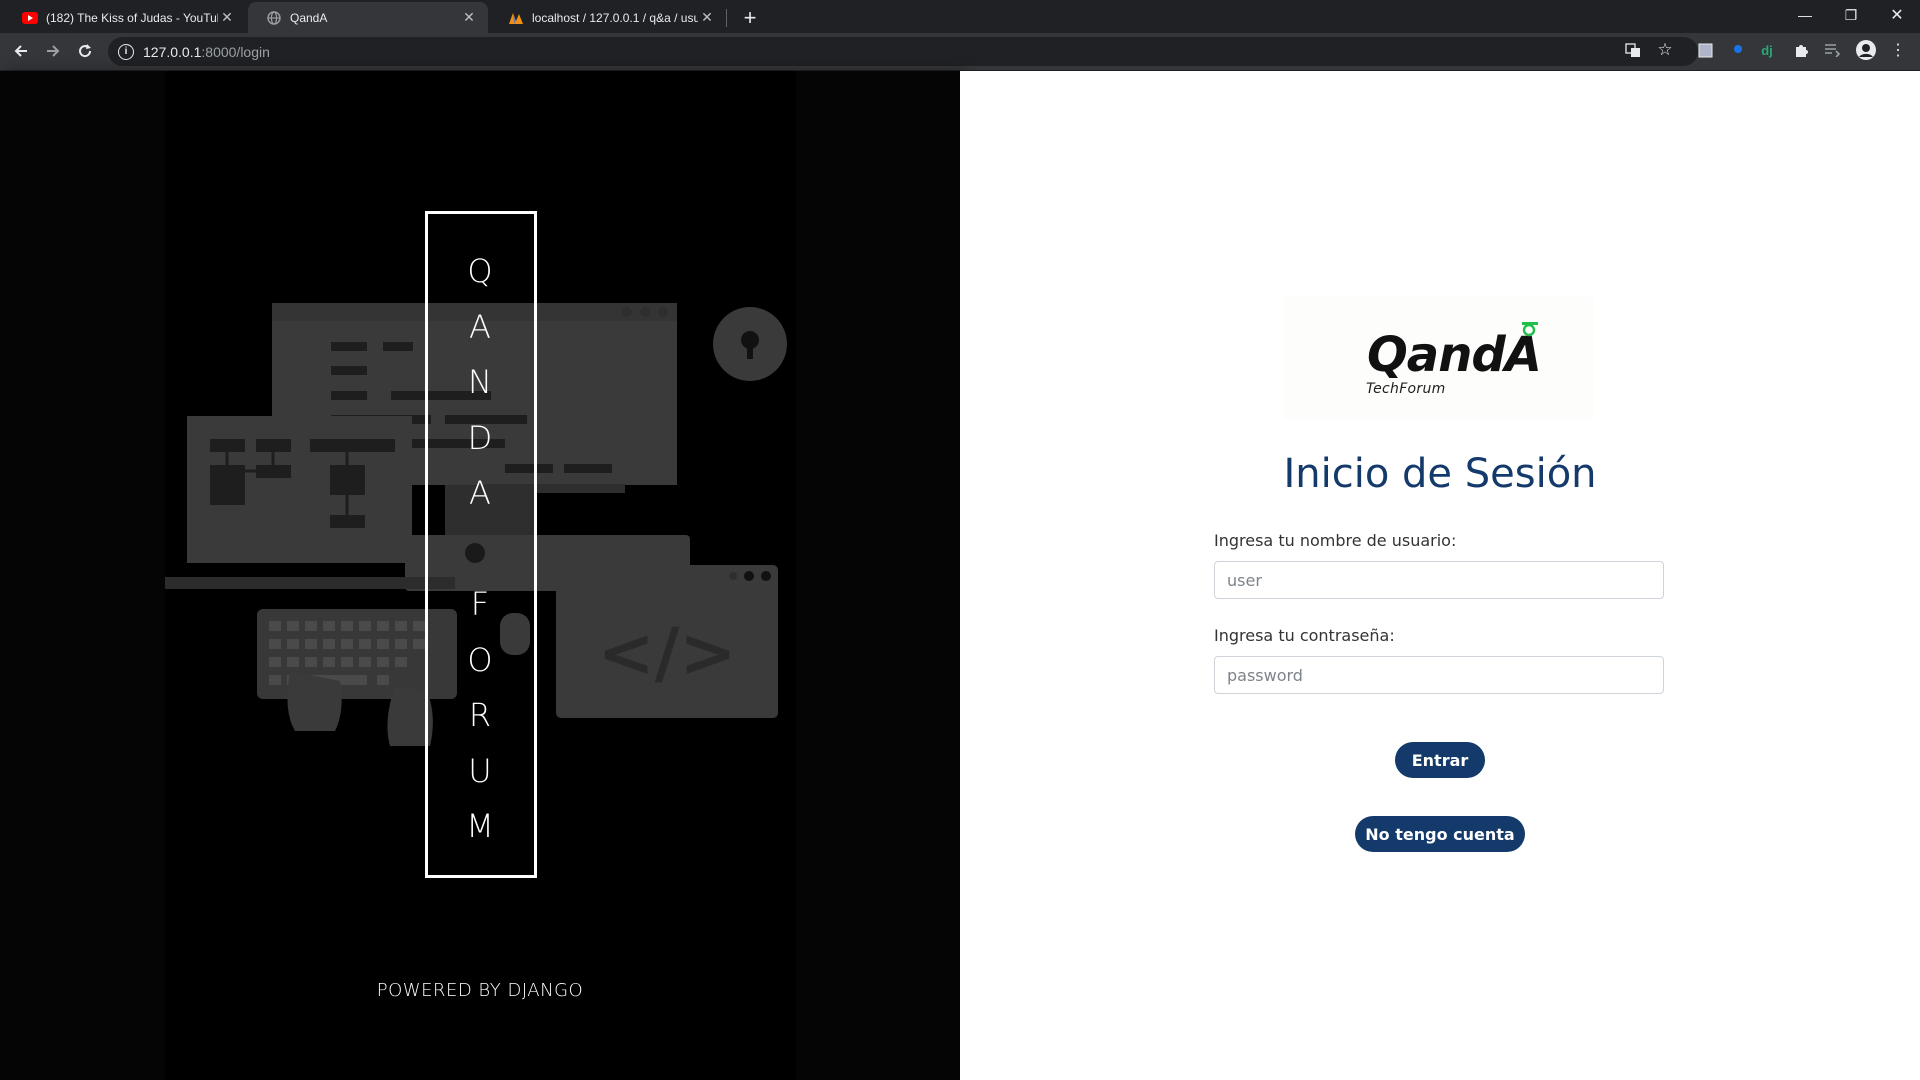  I want to click on login-button: Entrar, so click(1440, 760).